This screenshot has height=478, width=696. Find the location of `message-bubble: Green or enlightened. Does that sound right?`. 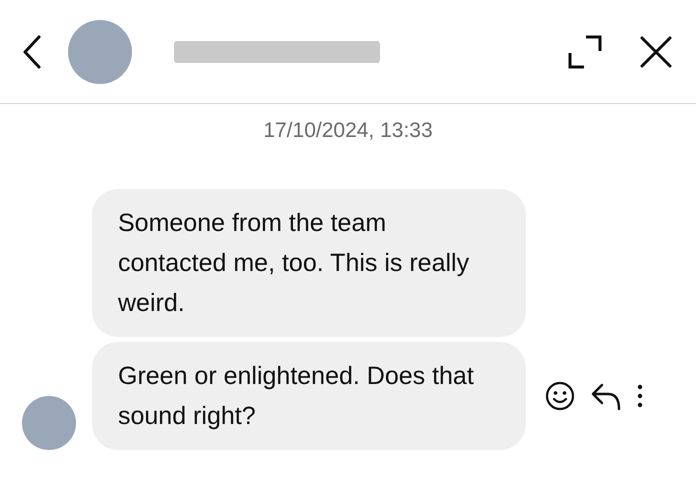

message-bubble: Green or enlightened. Does that sound right? is located at coordinates (309, 396).